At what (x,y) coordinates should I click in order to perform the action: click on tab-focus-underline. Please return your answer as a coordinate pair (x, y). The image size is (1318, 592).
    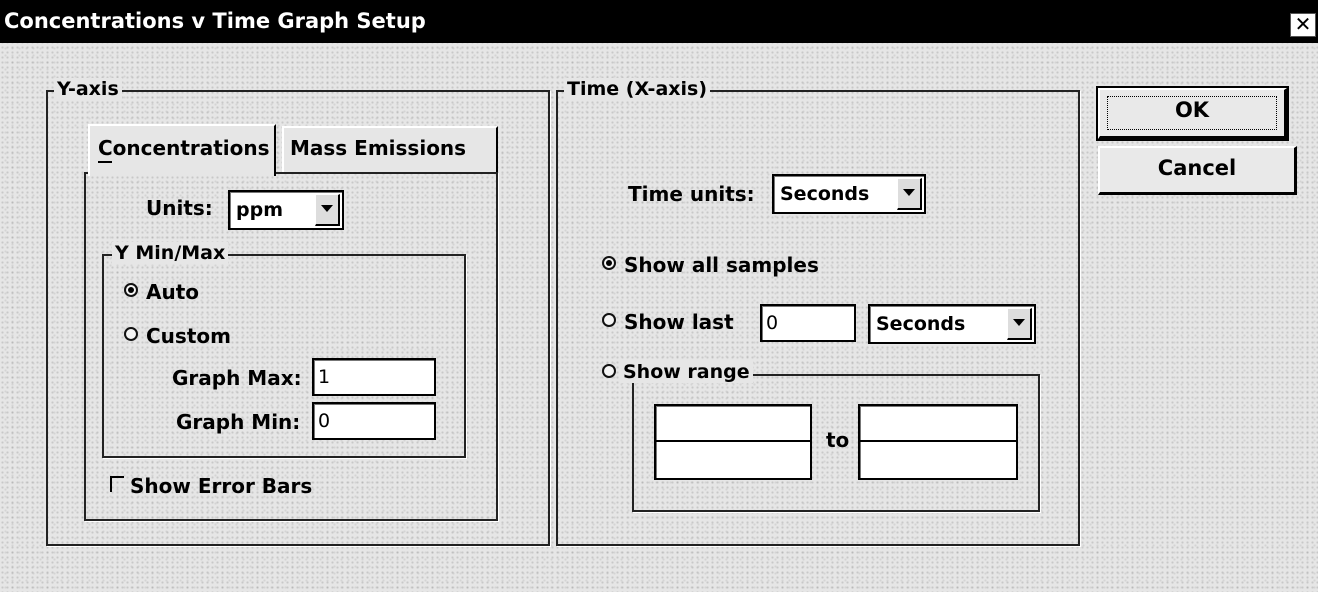
    Looking at the image, I should click on (105, 162).